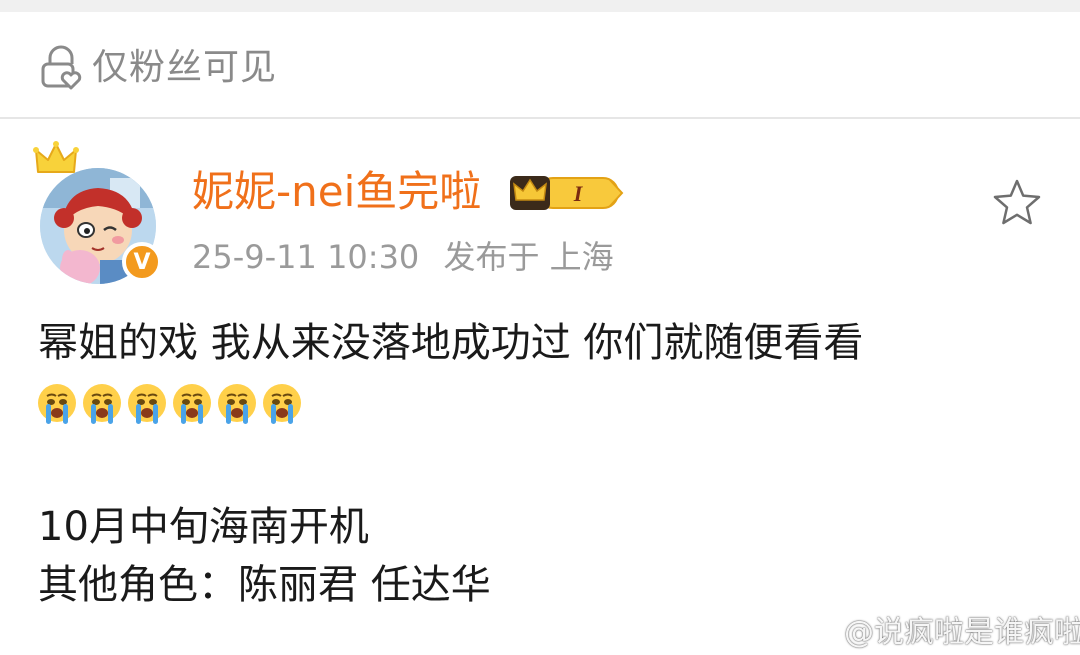 The width and height of the screenshot is (1080, 655). Describe the element at coordinates (528, 257) in the screenshot. I see `post-location: 发布于 上海` at that location.